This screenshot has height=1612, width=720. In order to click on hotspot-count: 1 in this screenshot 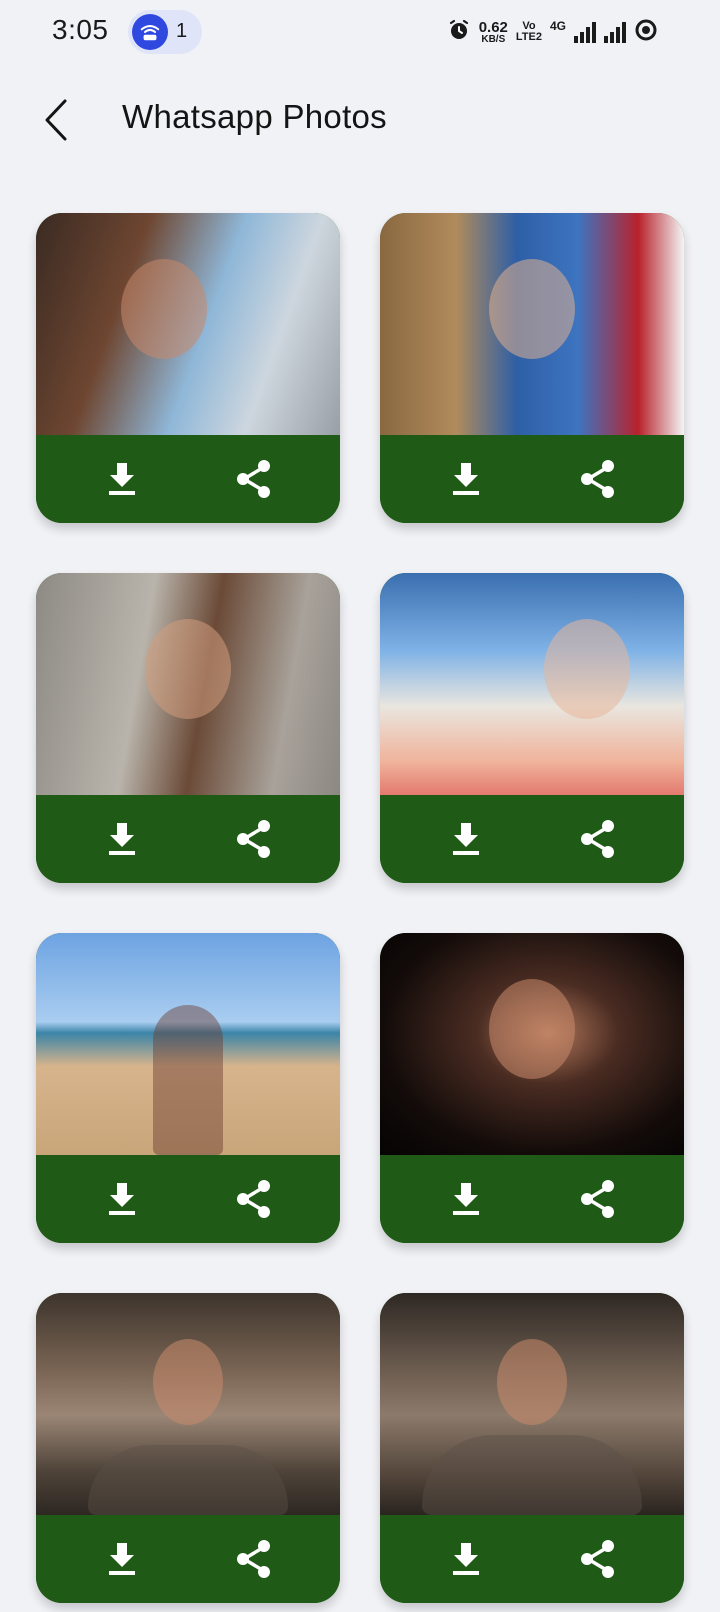, I will do `click(182, 31)`.